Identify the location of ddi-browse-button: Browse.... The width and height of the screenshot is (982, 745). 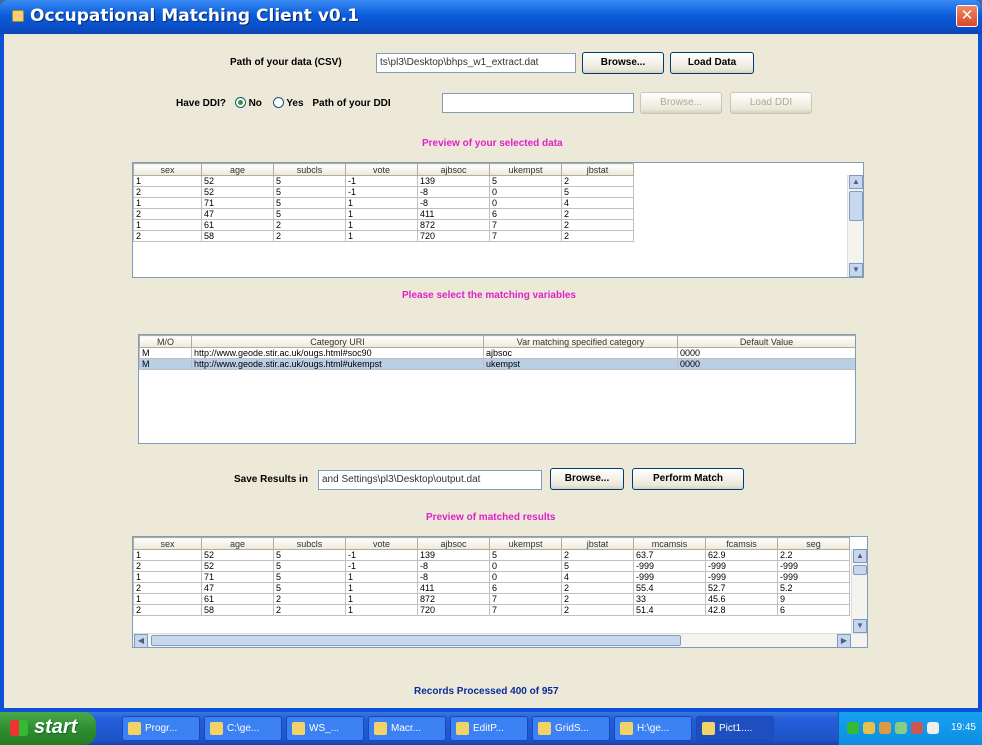
(681, 103).